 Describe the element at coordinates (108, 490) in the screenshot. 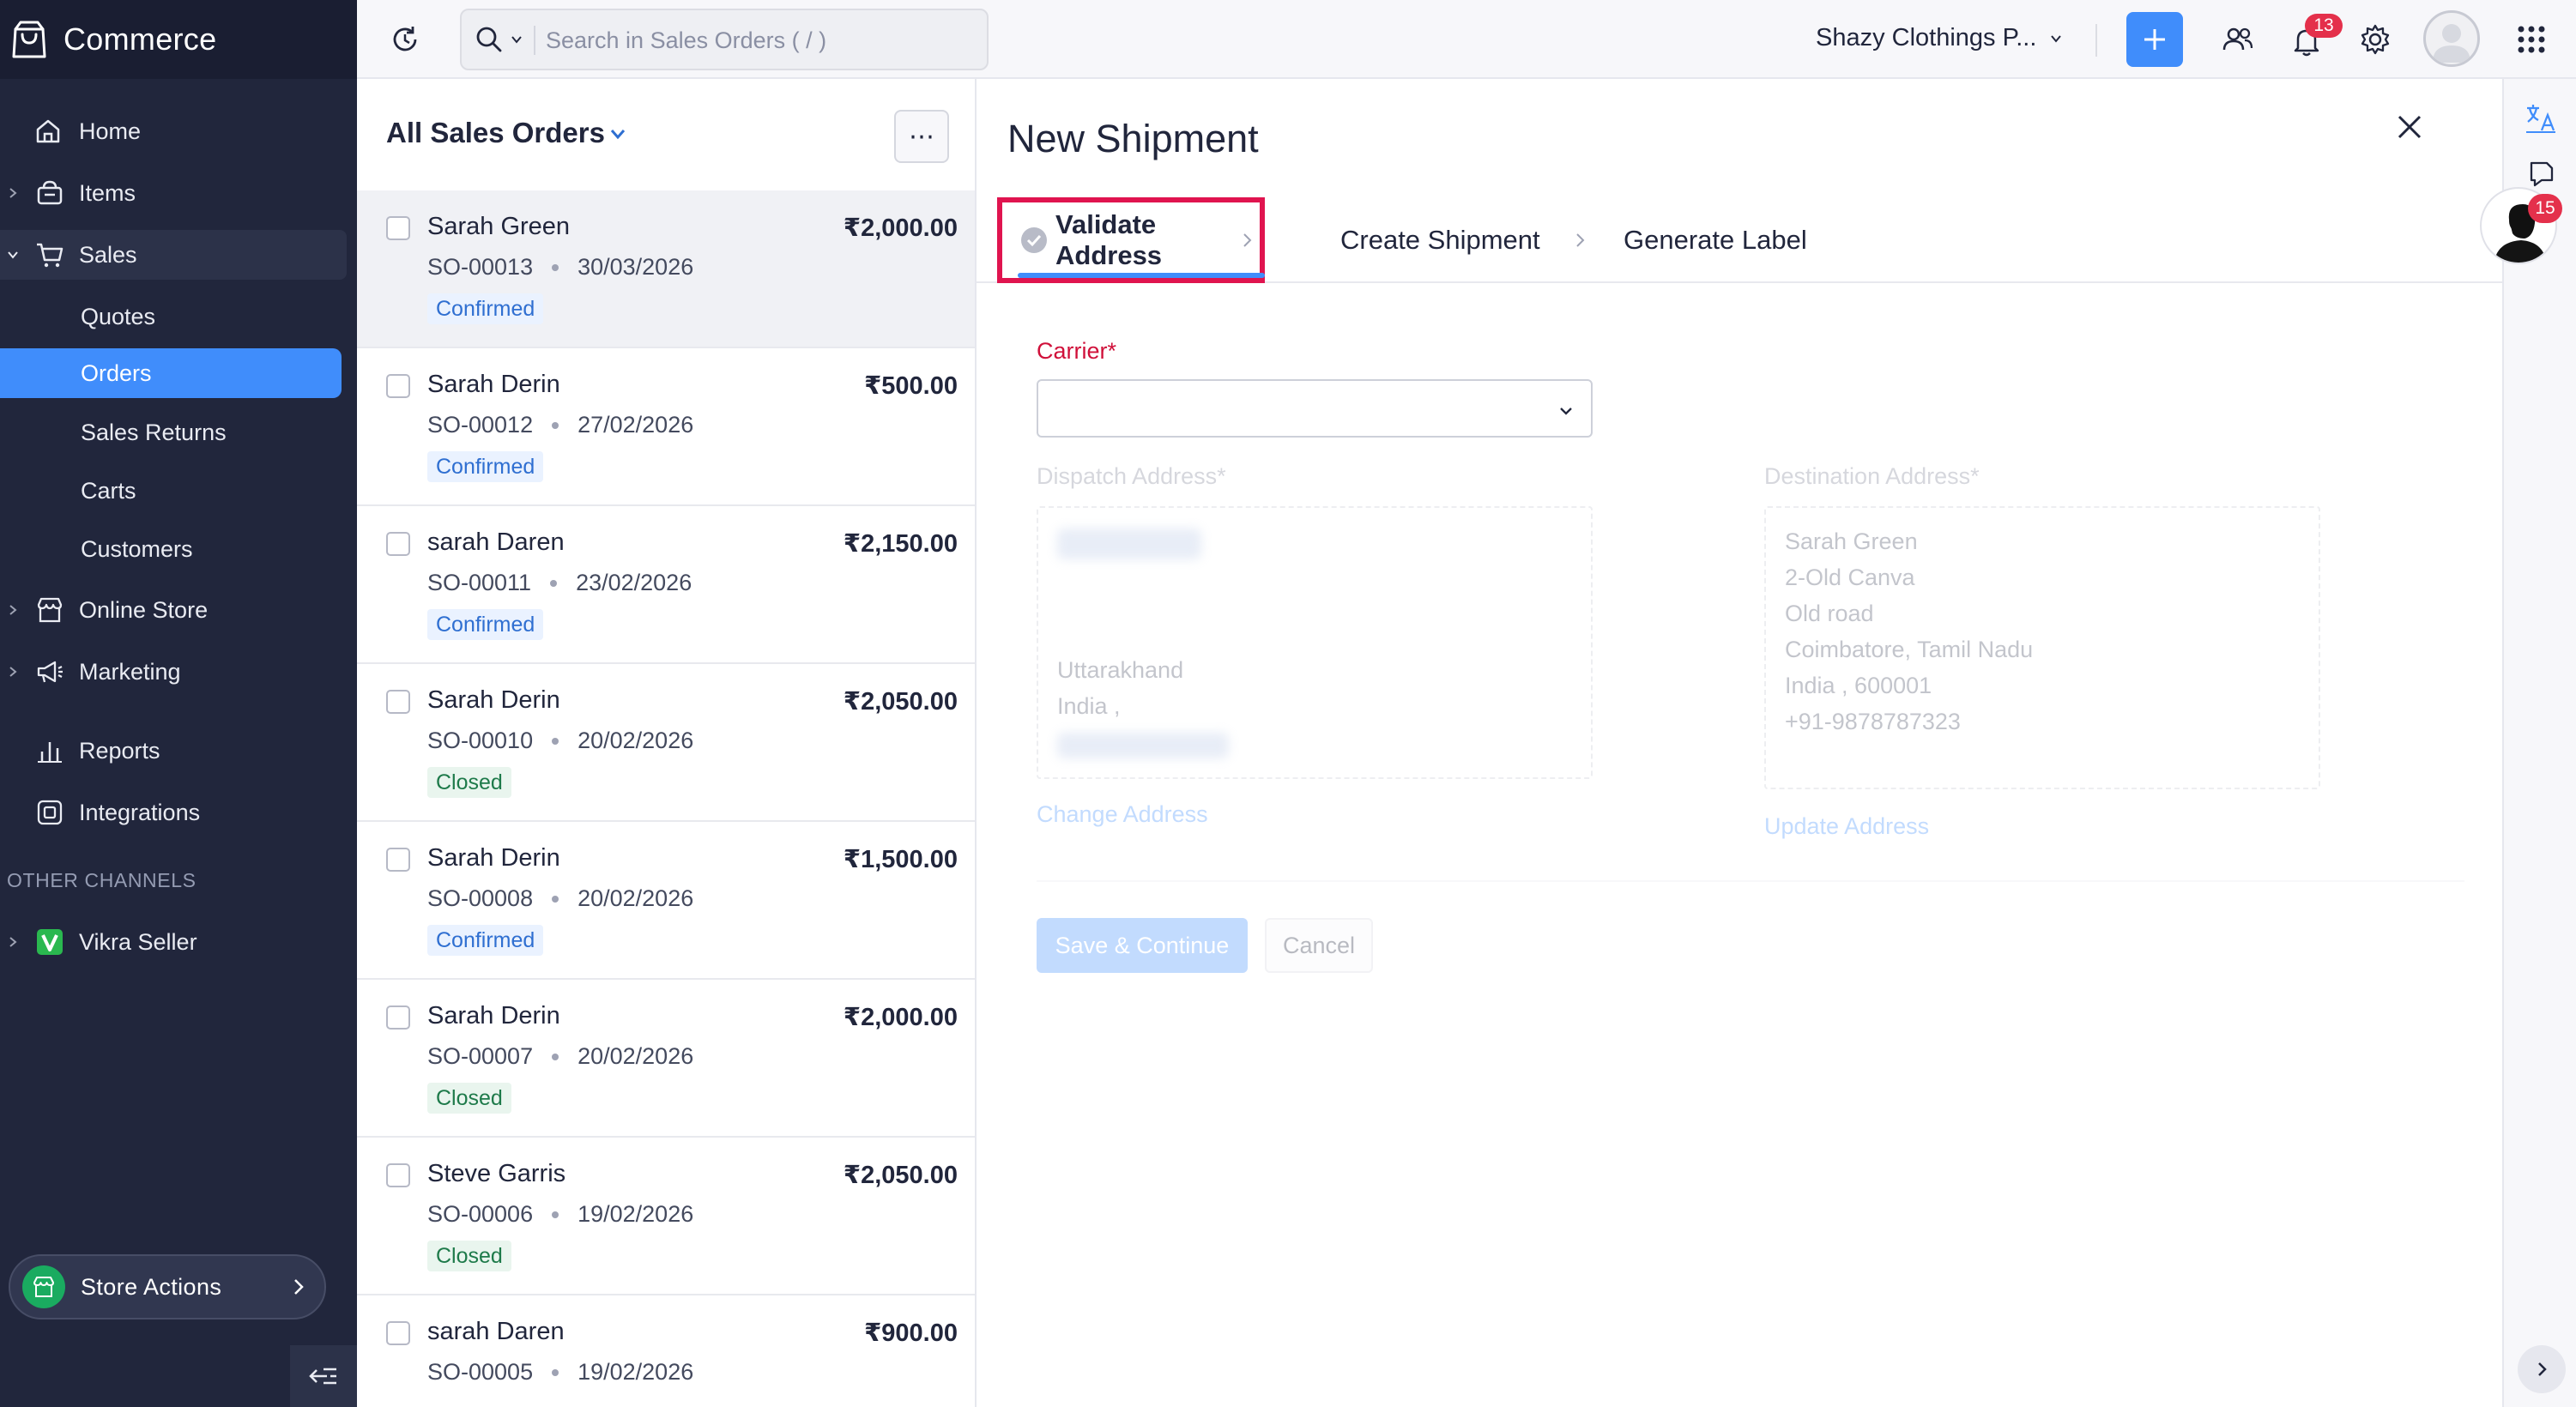

I see `sidebar-subitem-label: Carts` at that location.